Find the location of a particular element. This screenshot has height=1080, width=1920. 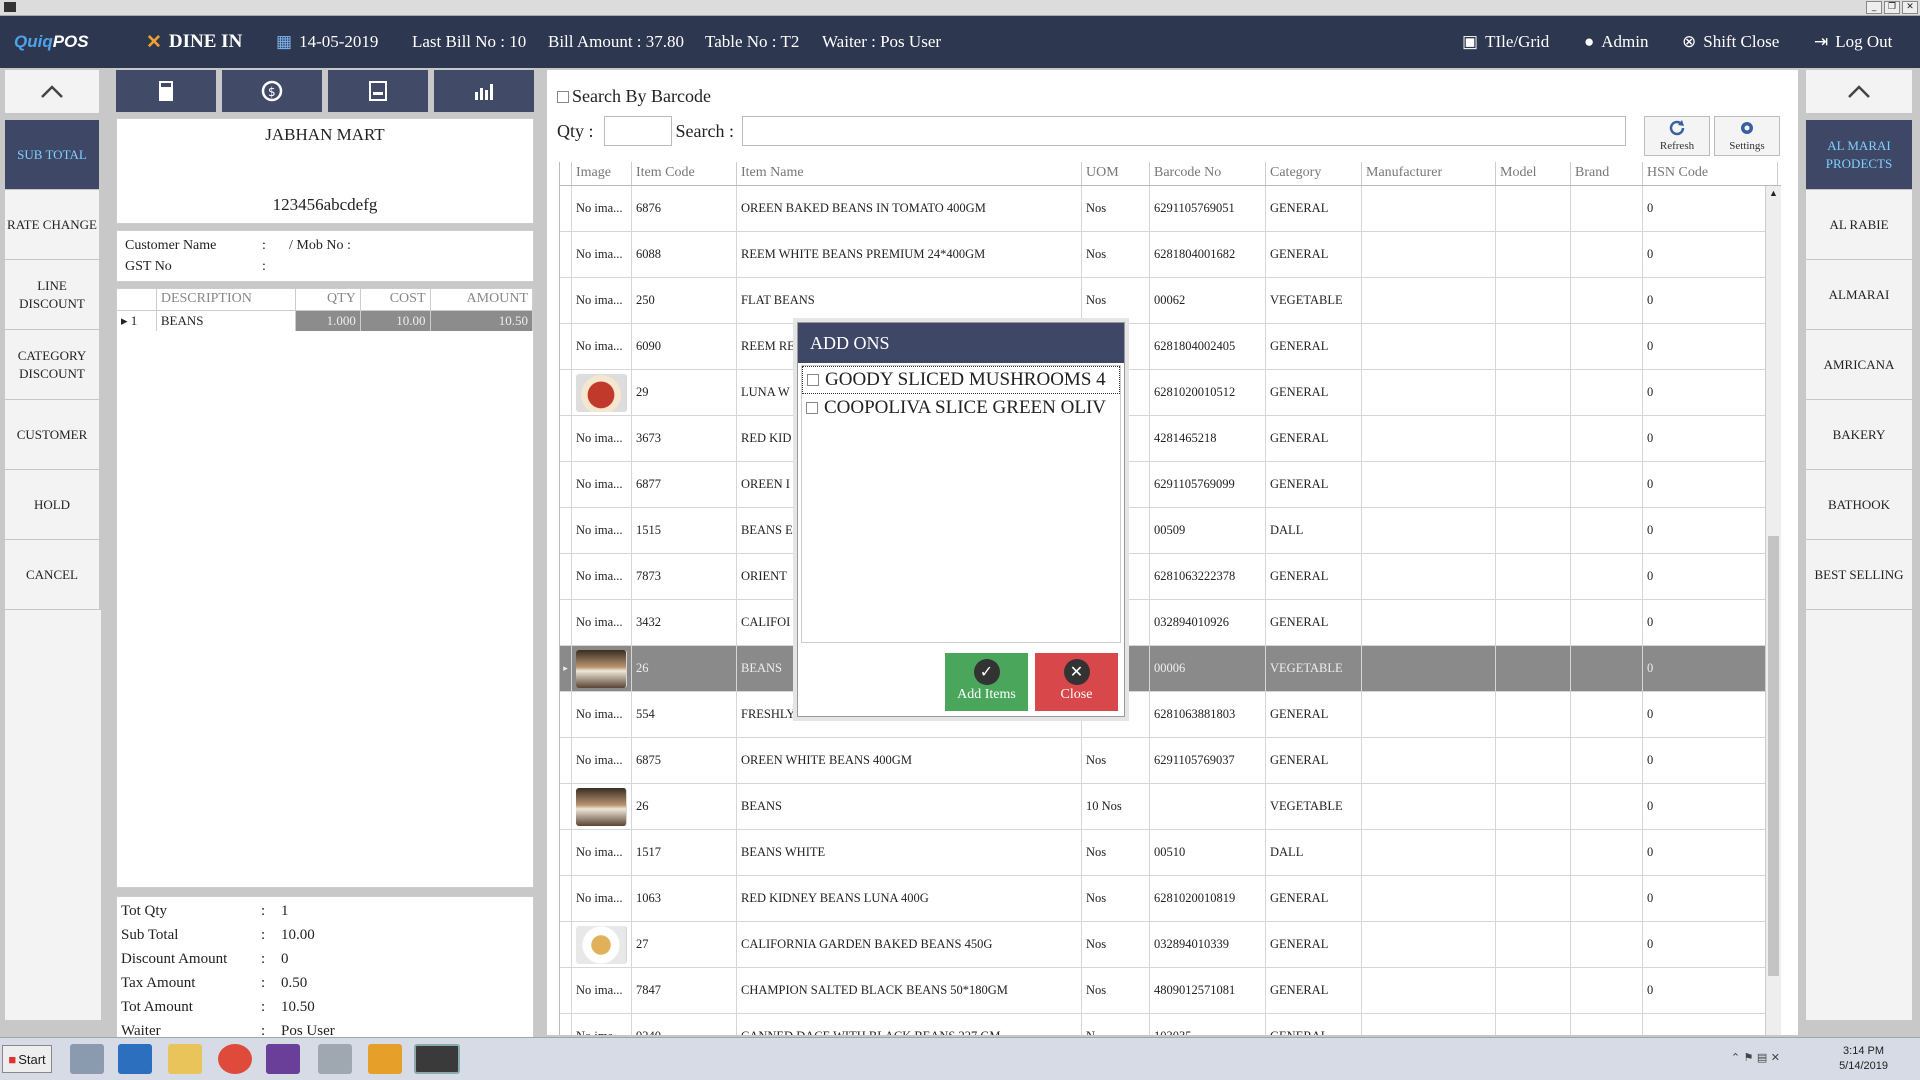

close-dialog-button: ✕ Close is located at coordinates (1076, 682).